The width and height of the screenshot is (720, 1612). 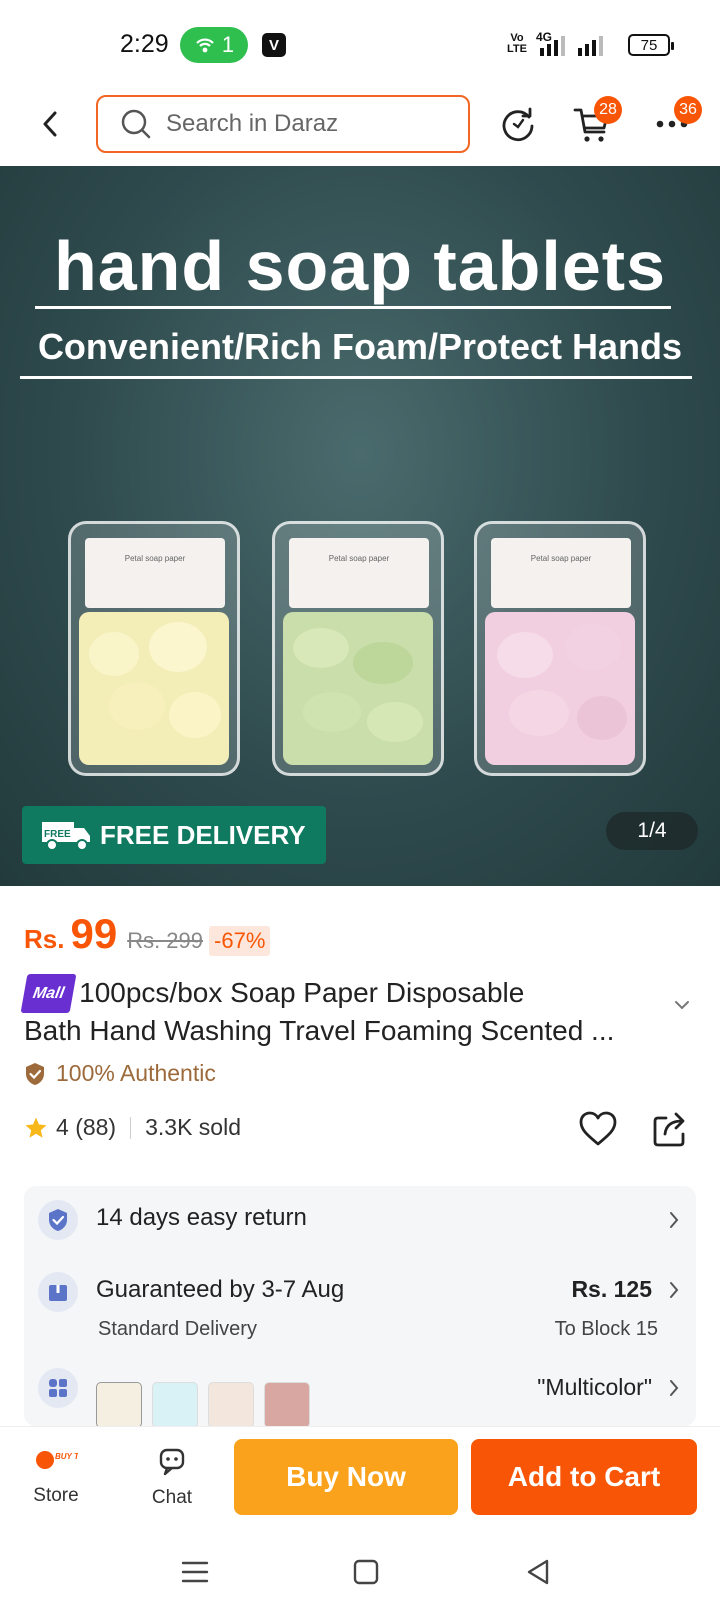 I want to click on recent-apps-button, so click(x=195, y=1572).